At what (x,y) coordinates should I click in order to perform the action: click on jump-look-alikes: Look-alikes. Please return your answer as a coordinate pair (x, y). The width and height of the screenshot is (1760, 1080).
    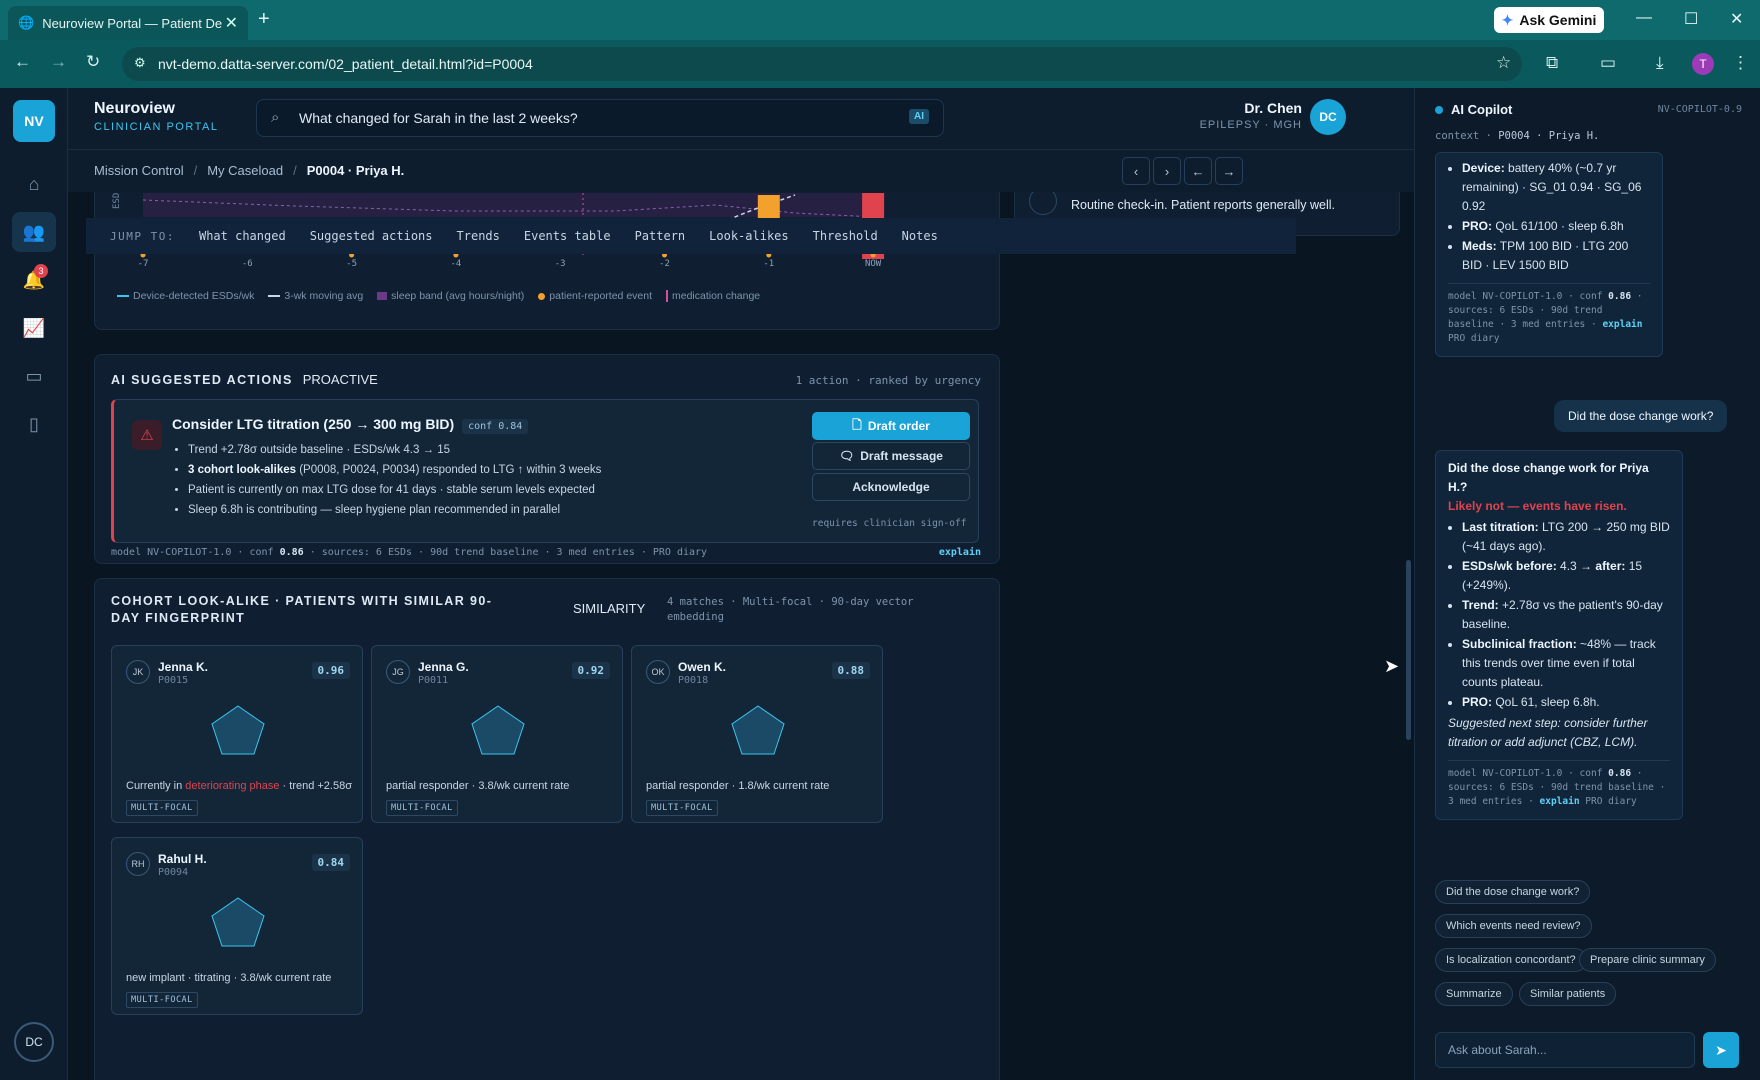
    Looking at the image, I should click on (748, 236).